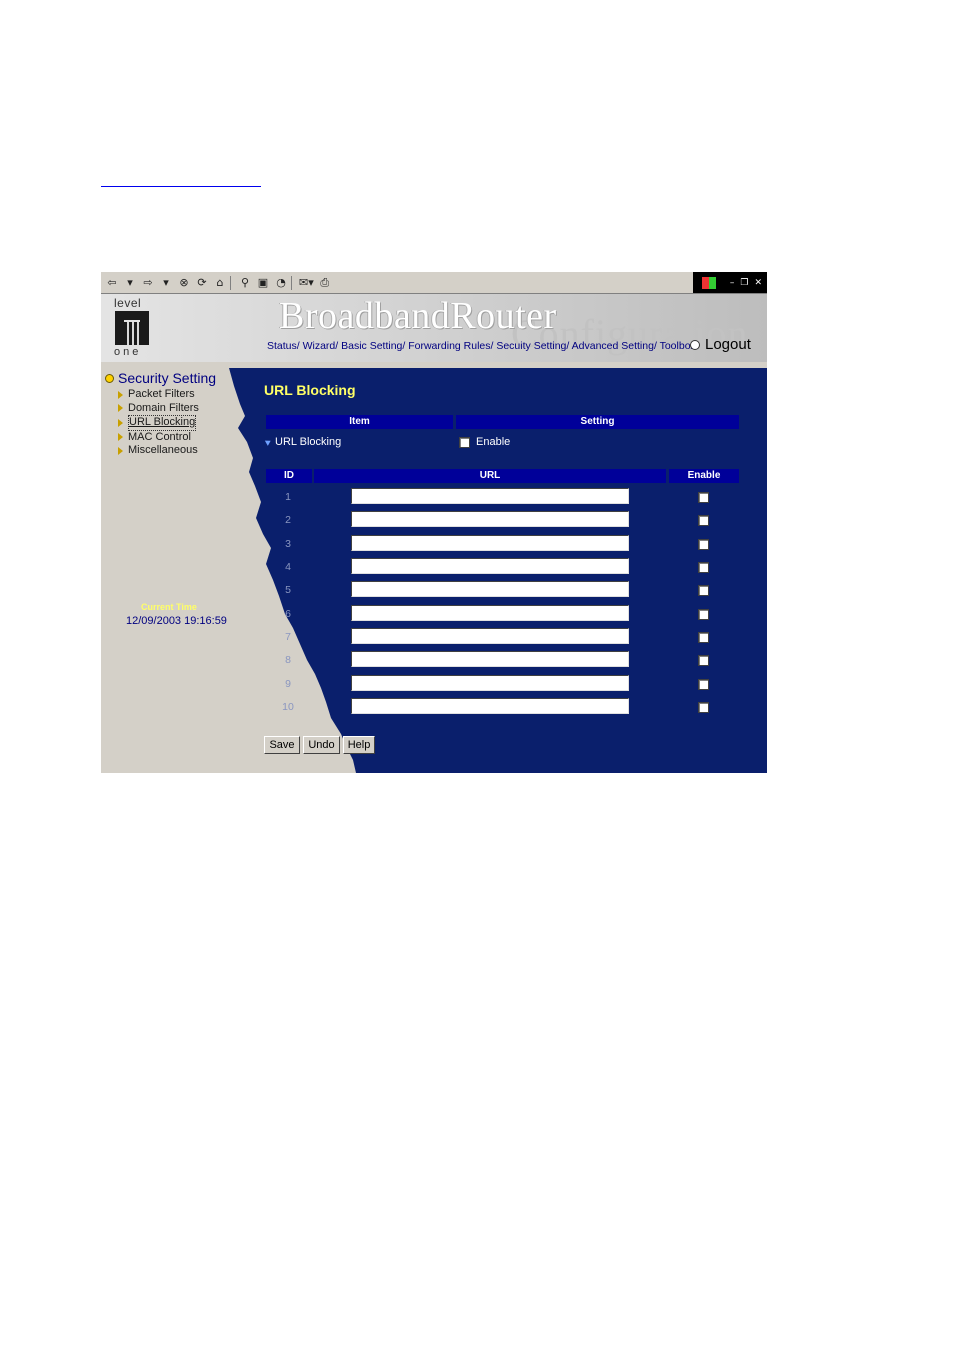  I want to click on item-header: Item, so click(359, 422).